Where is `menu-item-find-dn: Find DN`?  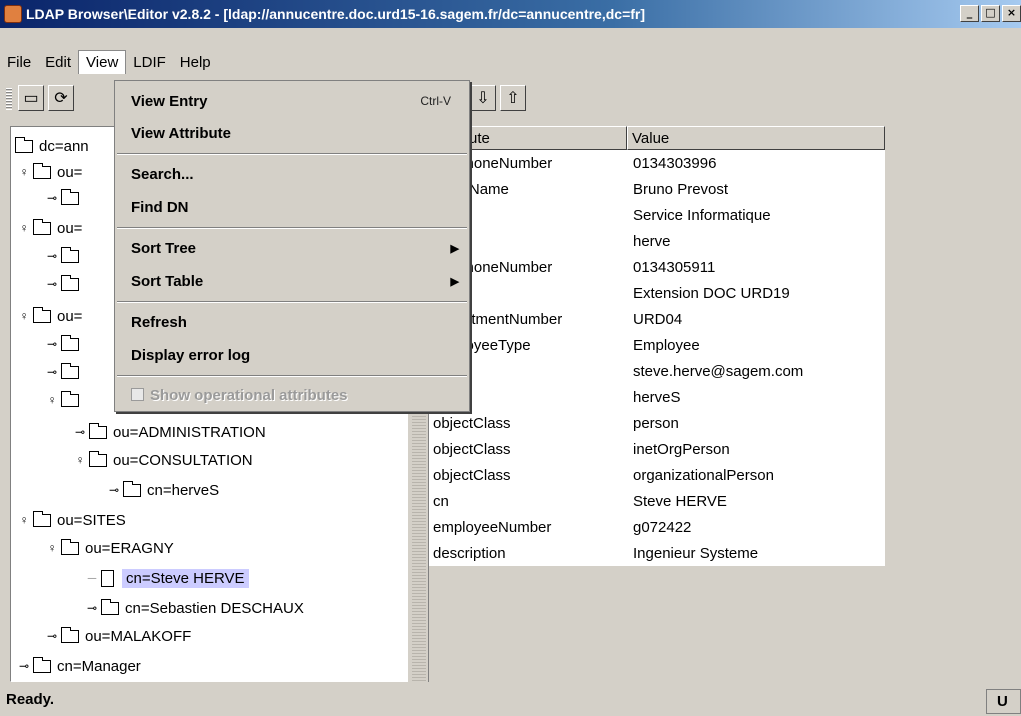 menu-item-find-dn: Find DN is located at coordinates (292, 207).